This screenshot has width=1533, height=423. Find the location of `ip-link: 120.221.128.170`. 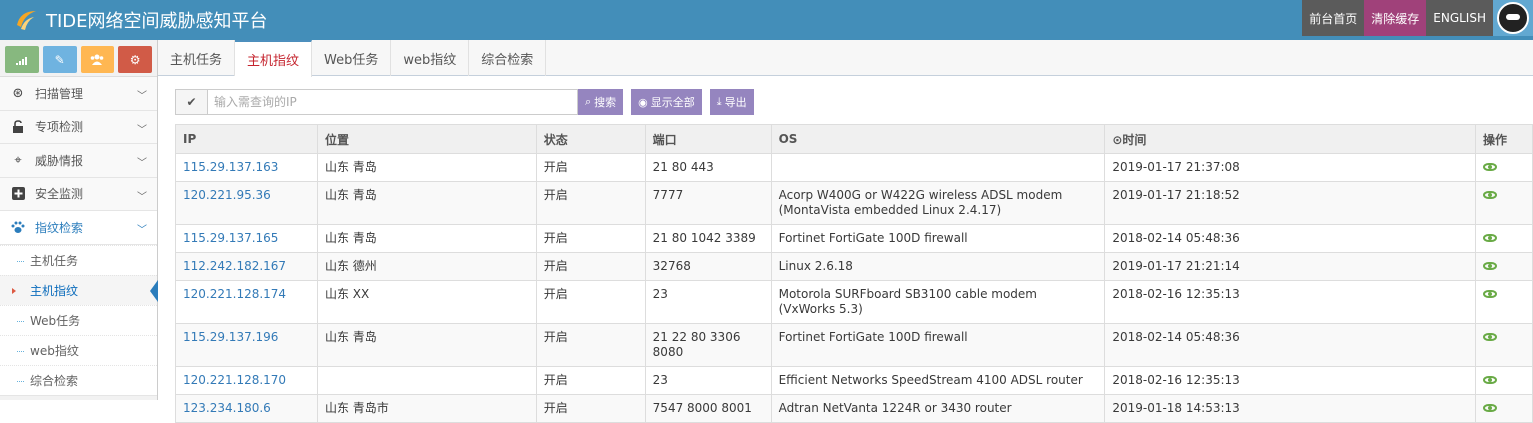

ip-link: 120.221.128.170 is located at coordinates (246, 380).